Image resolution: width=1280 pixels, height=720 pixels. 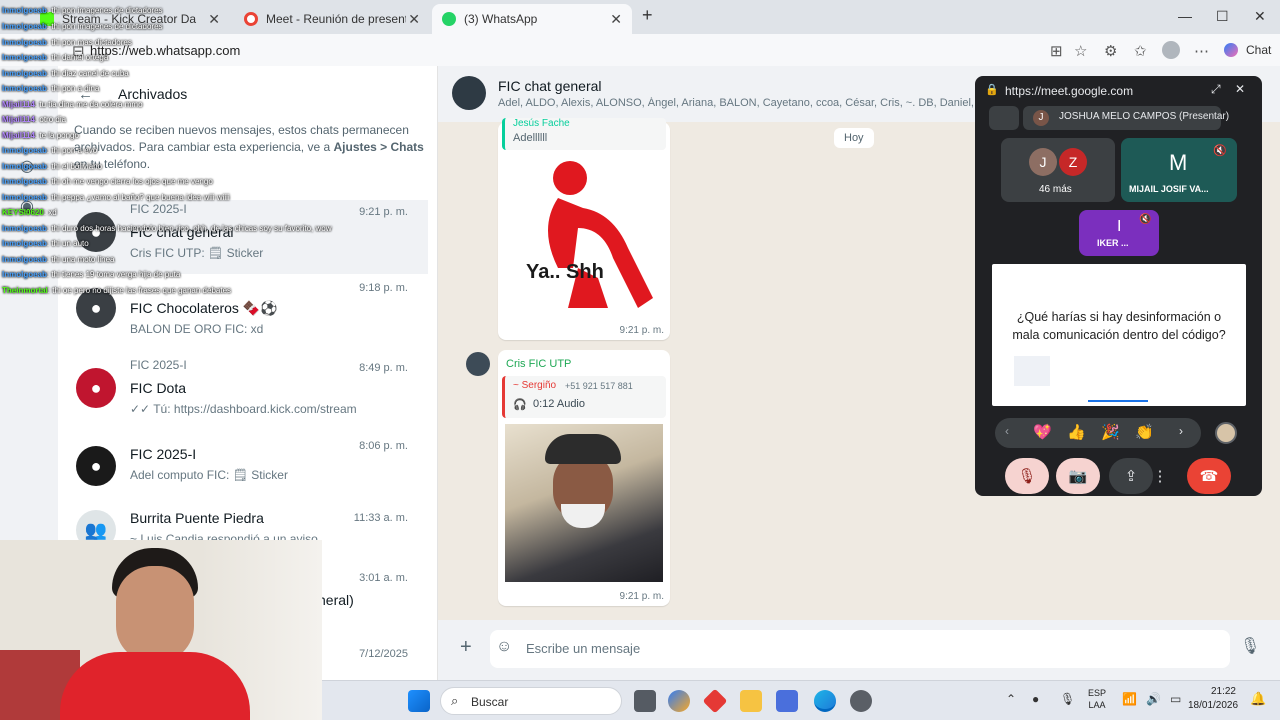 What do you see at coordinates (1201, 51) in the screenshot?
I see `more-icon: ⋯` at bounding box center [1201, 51].